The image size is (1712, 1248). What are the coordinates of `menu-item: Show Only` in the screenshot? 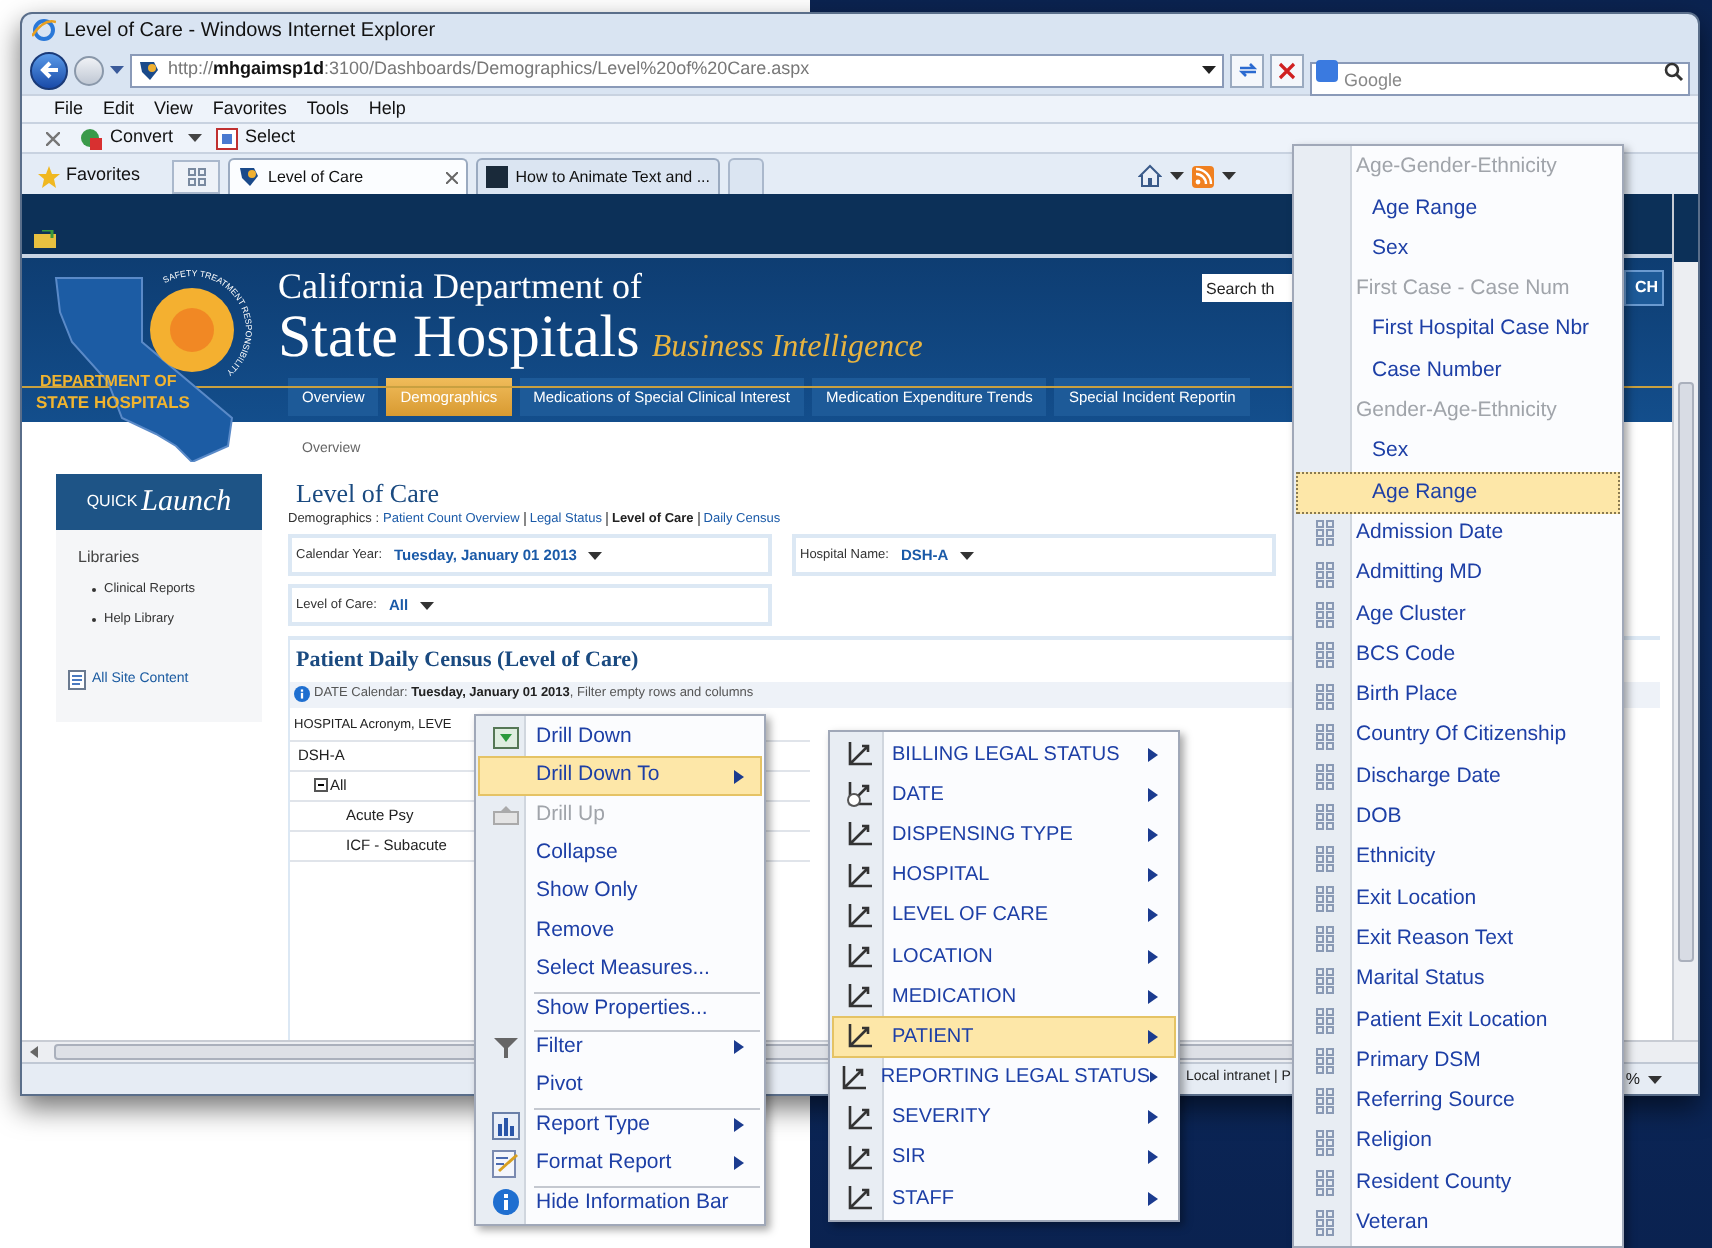 It's located at (620, 892).